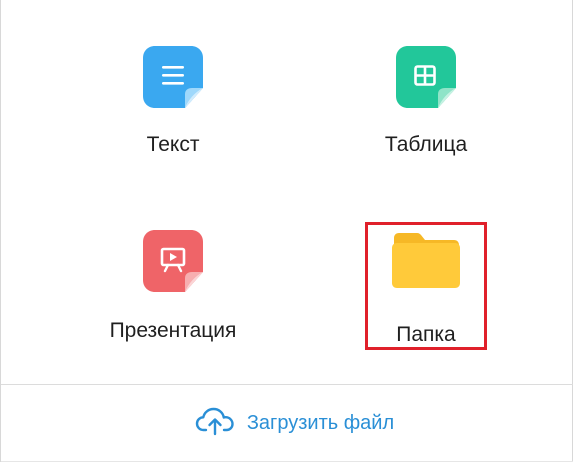 Image resolution: width=573 pixels, height=462 pixels. I want to click on create-text-document-button: Текст, so click(173, 100).